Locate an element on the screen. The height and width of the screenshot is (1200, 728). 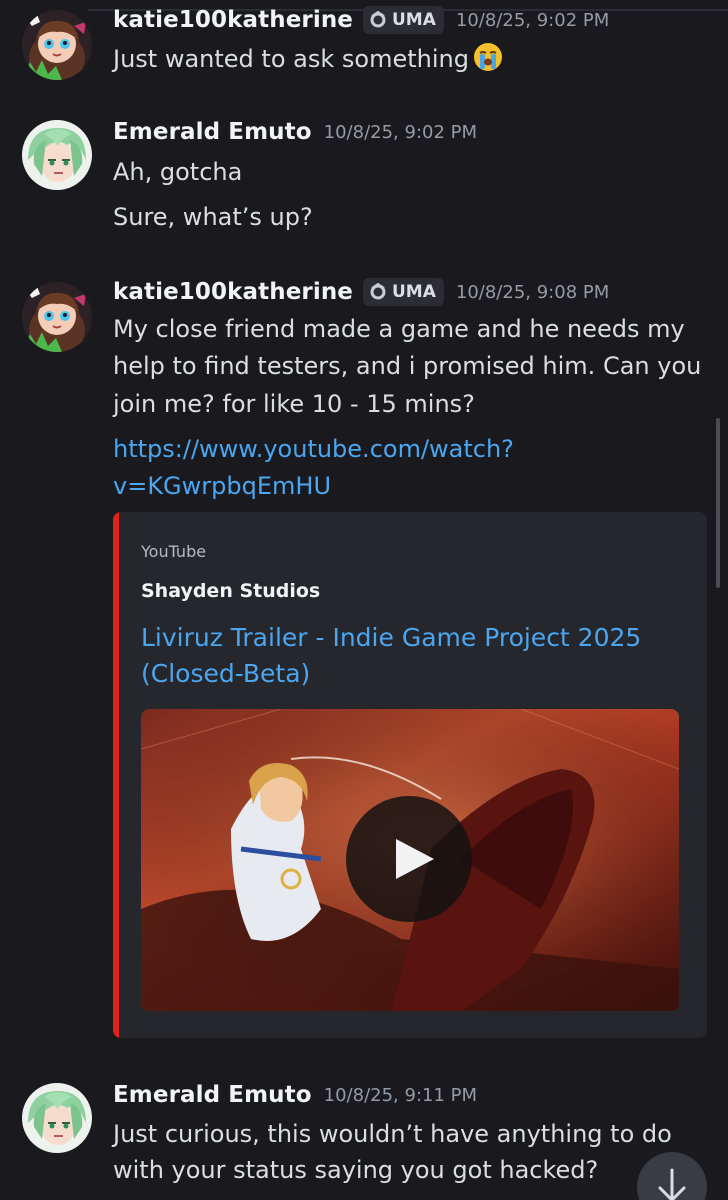
embed-accent-bar is located at coordinates (116, 775).